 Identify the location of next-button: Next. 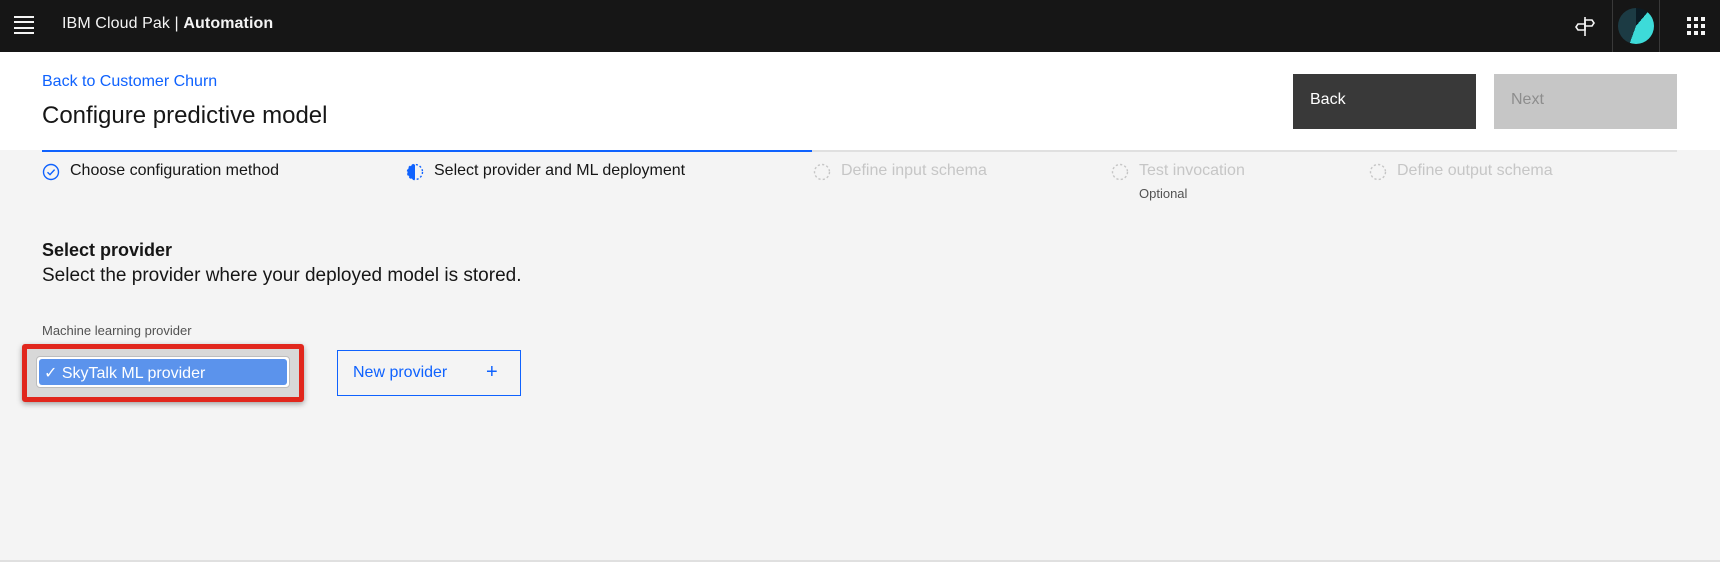
(1585, 101).